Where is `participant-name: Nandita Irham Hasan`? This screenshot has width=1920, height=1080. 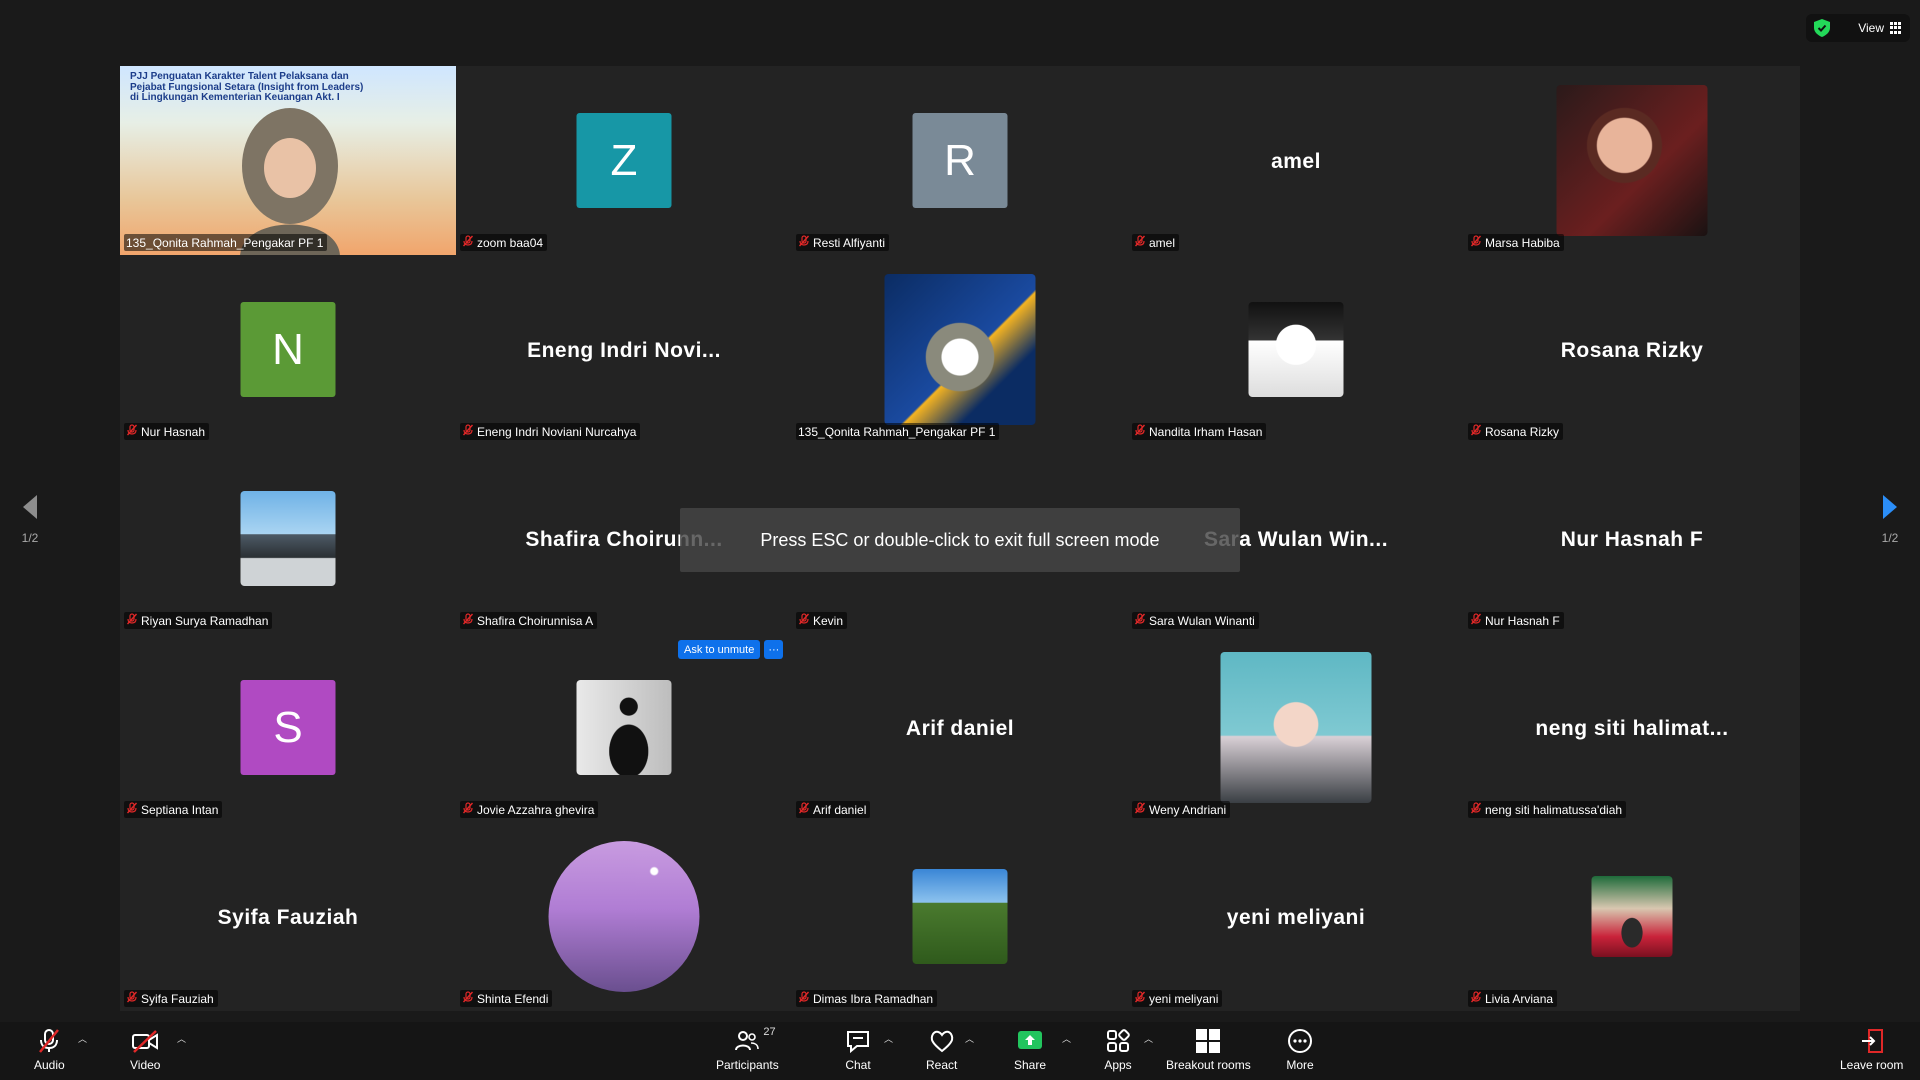
participant-name: Nandita Irham Hasan is located at coordinates (1206, 431).